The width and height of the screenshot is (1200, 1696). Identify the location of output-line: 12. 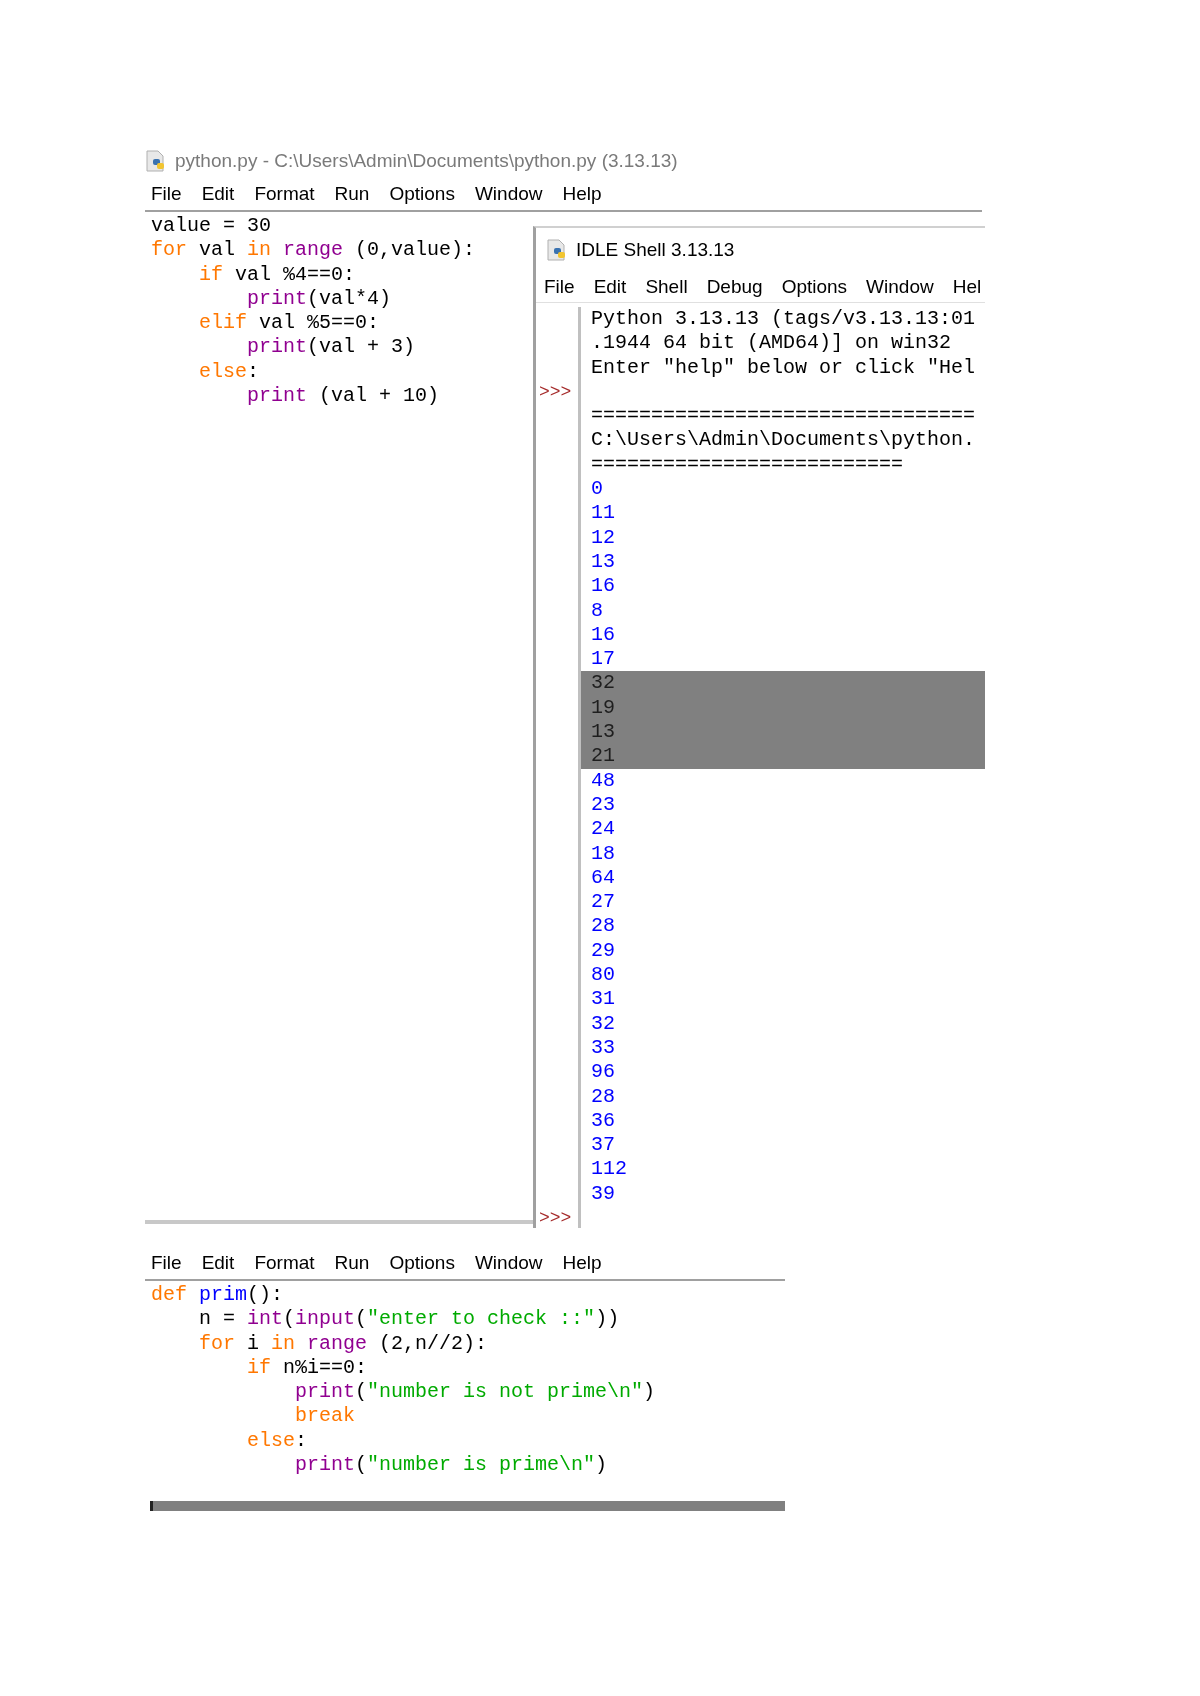
(603, 537).